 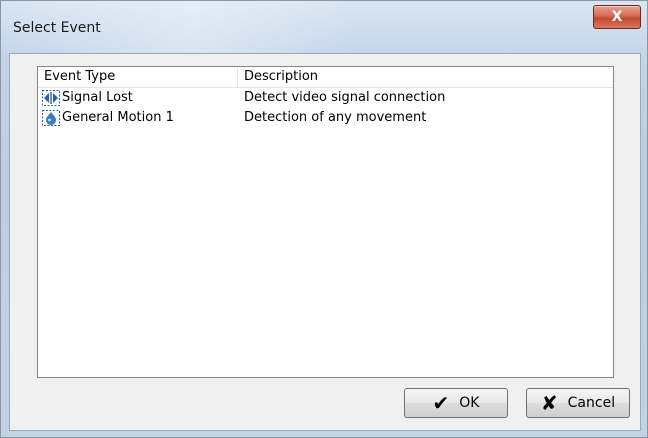 I want to click on event-description: Detection of any movement, so click(x=335, y=117).